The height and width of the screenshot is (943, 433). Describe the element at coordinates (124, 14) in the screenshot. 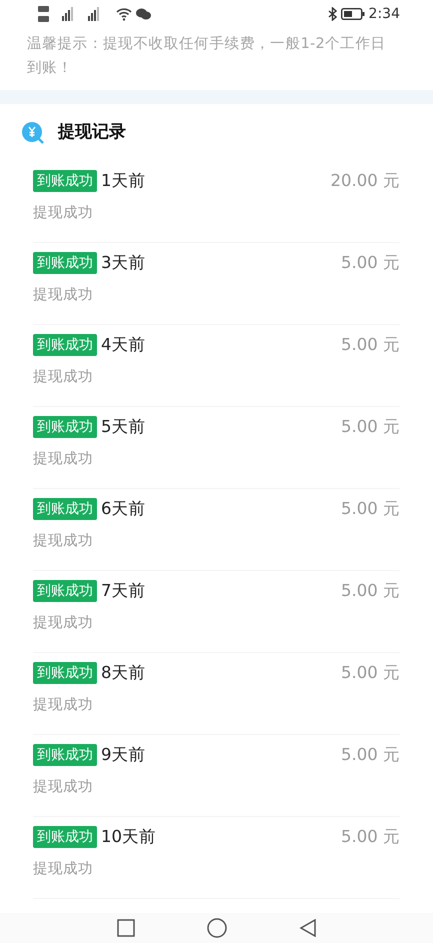

I see `wifi-icon` at that location.